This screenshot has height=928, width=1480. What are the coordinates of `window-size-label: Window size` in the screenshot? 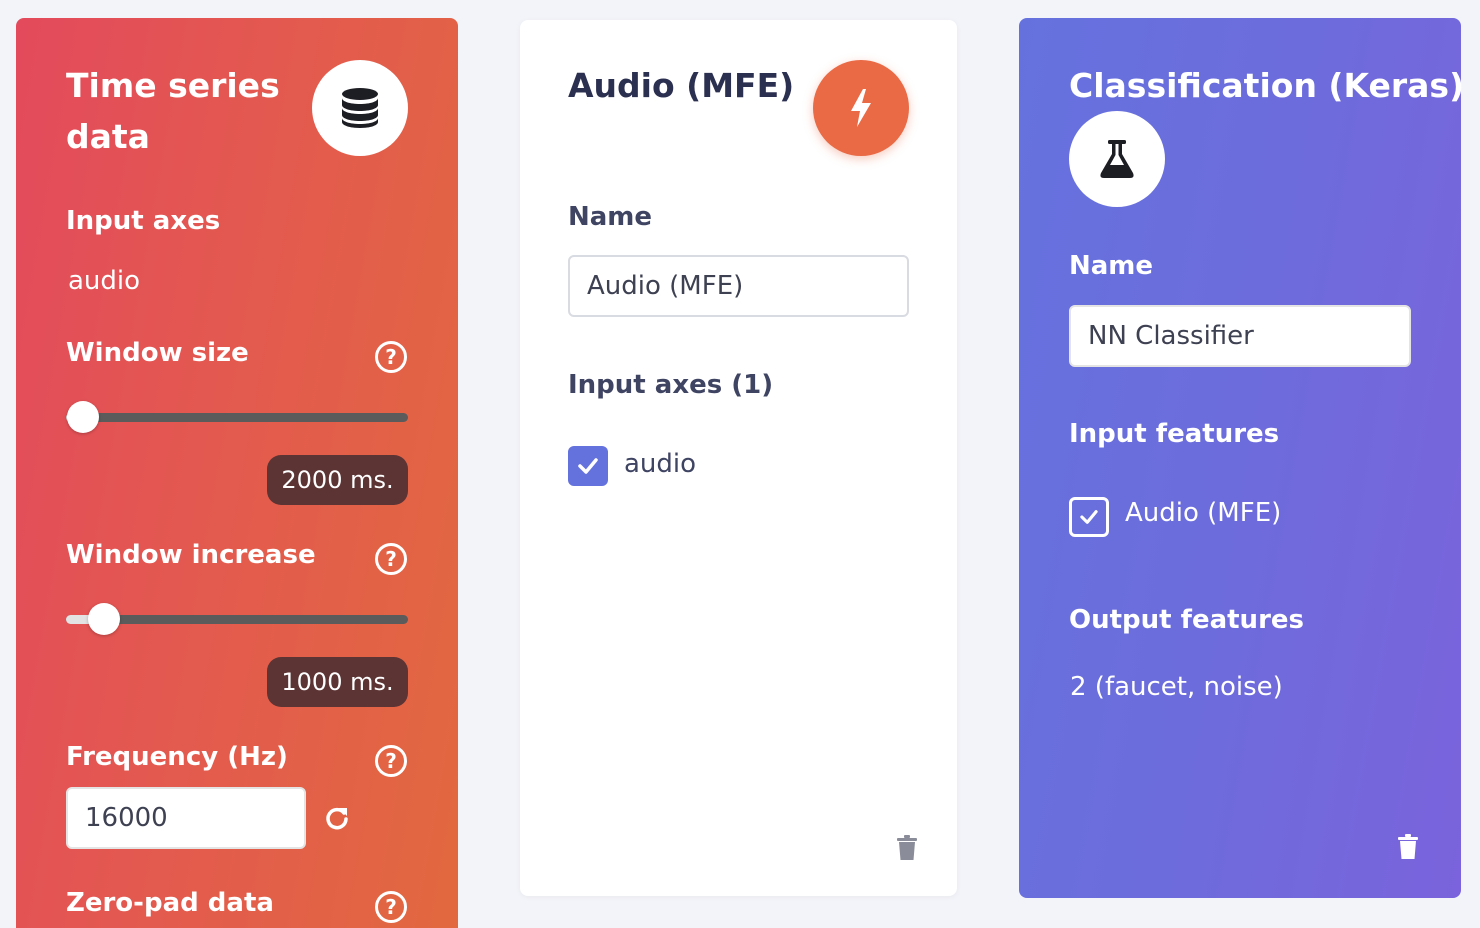 It's located at (157, 353).